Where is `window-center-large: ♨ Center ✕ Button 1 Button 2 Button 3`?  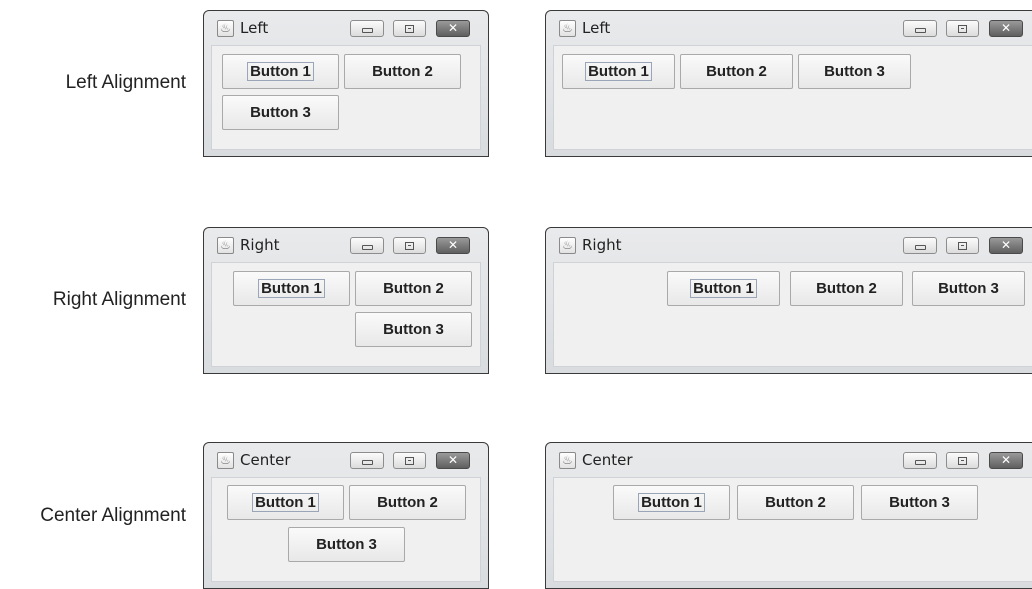 window-center-large: ♨ Center ✕ Button 1 Button 2 Button 3 is located at coordinates (788, 515).